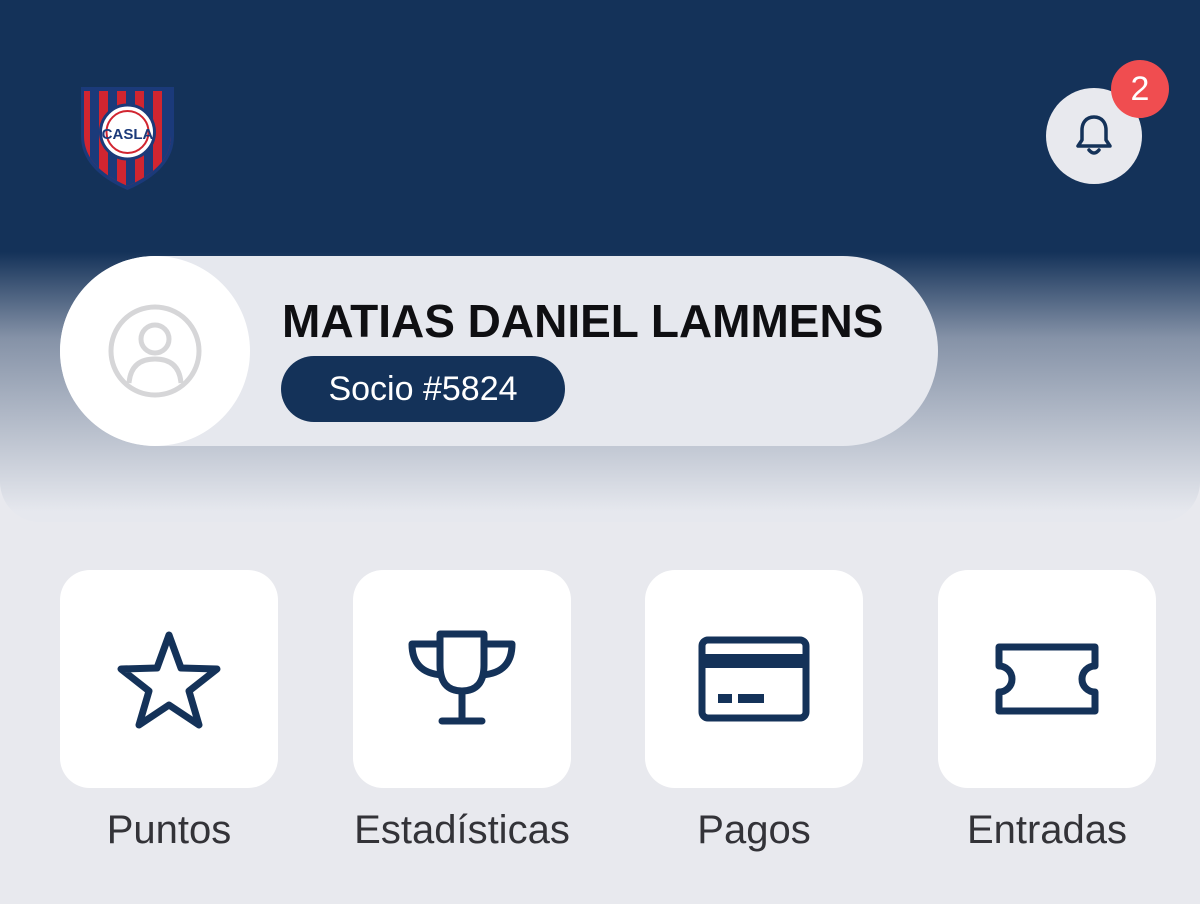  I want to click on bell-icon, so click(1094, 135).